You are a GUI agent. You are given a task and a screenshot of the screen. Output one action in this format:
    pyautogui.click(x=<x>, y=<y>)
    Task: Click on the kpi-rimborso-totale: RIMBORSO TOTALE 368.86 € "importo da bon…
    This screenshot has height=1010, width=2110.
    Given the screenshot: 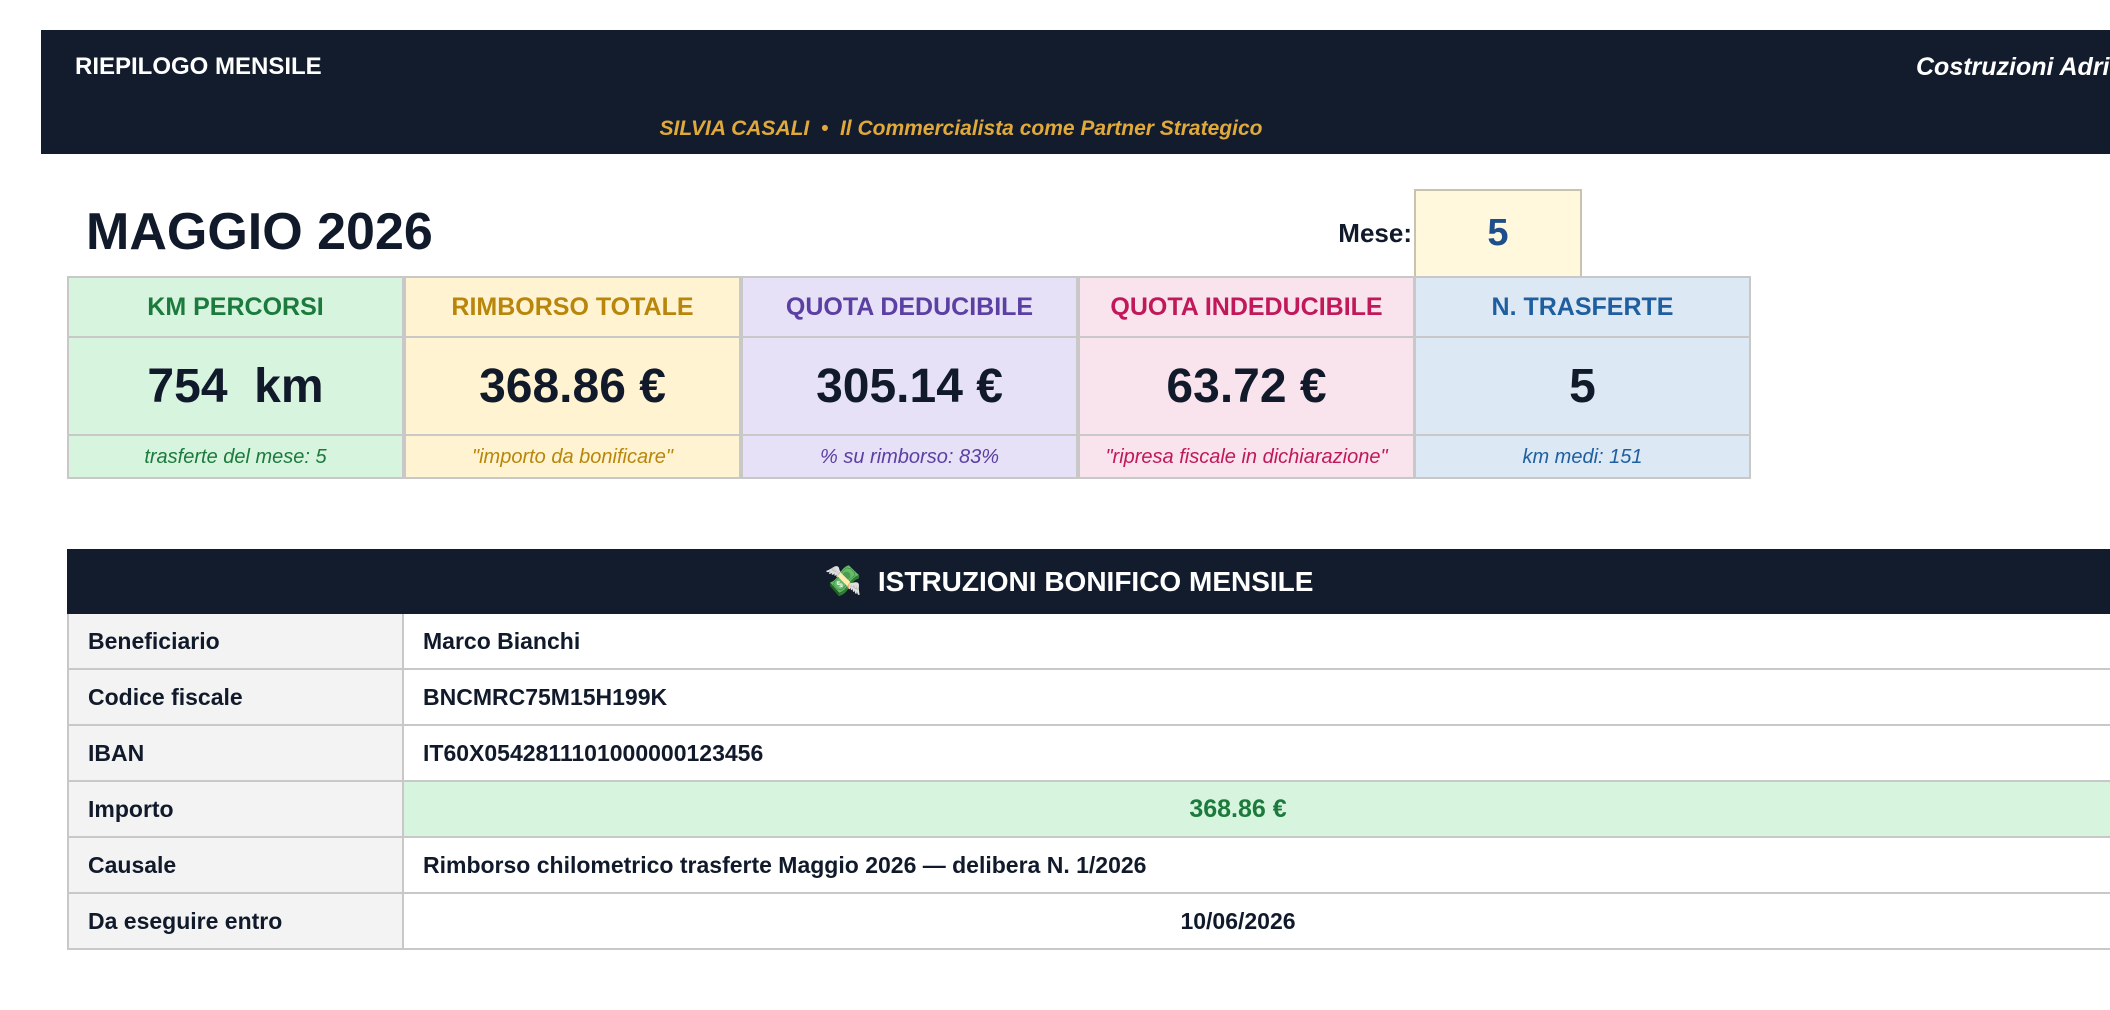 What is the action you would take?
    pyautogui.click(x=572, y=377)
    